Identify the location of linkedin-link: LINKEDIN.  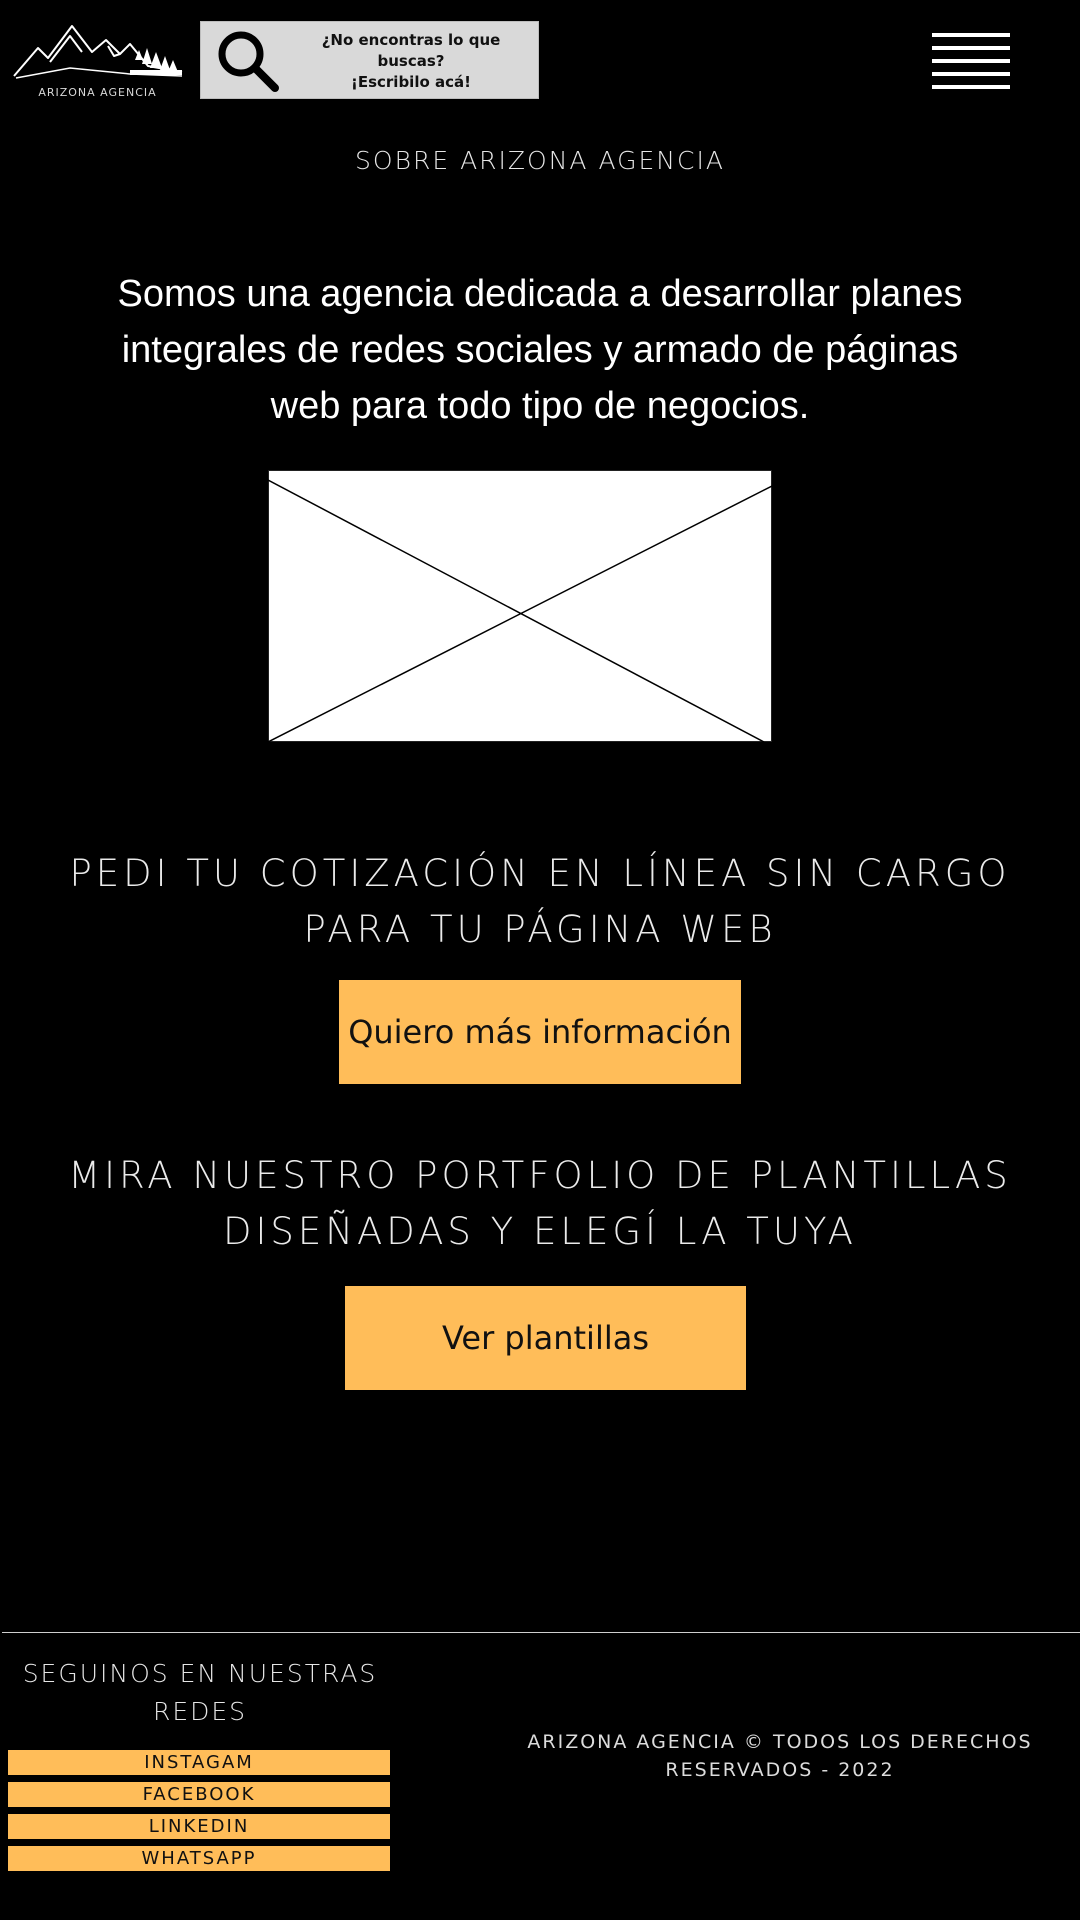
(199, 1826).